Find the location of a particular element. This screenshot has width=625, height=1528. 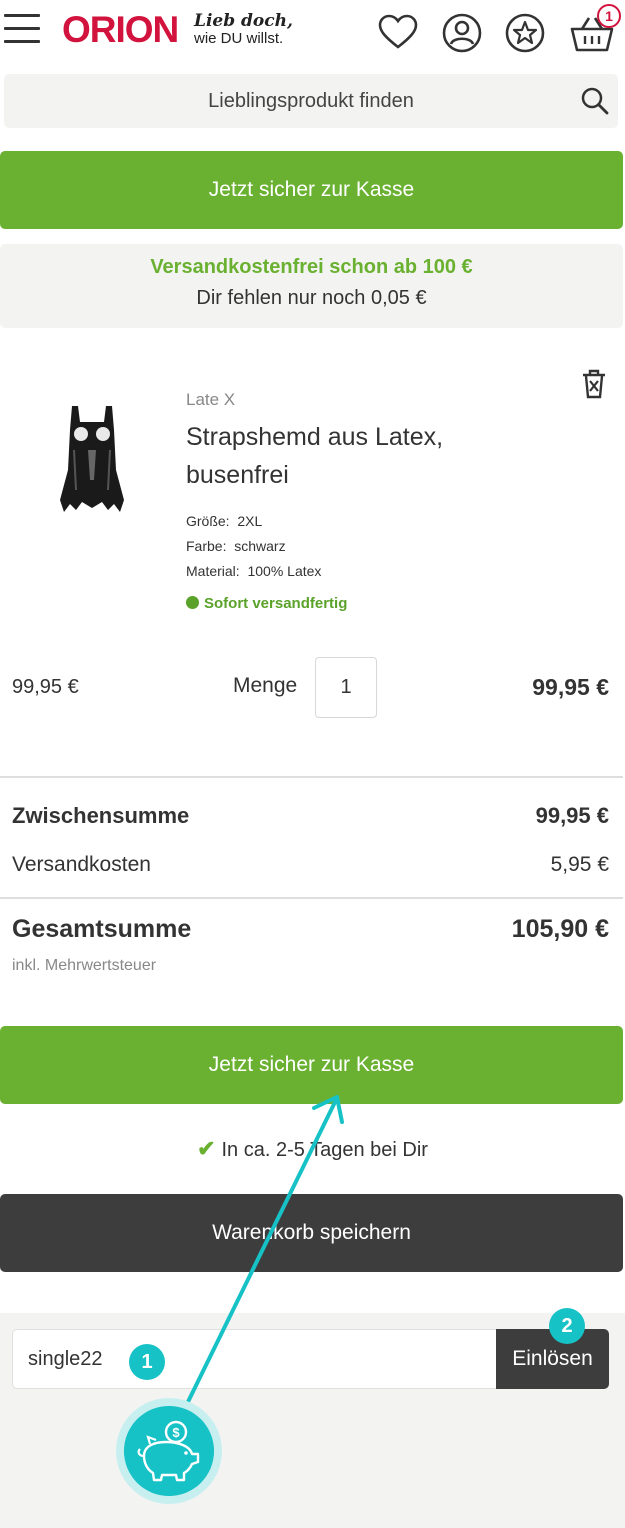

save-cart-button: Warenkorb speichern is located at coordinates (311, 1233).